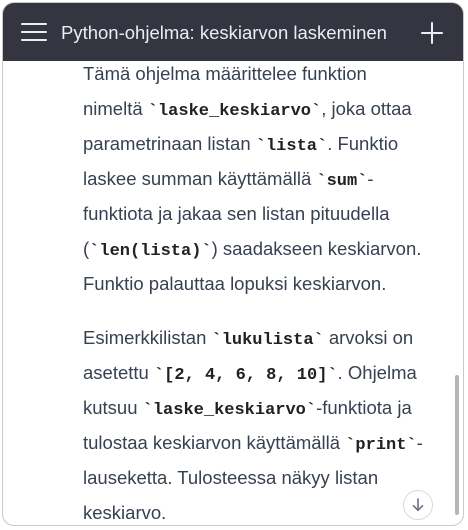 The height and width of the screenshot is (530, 468). Describe the element at coordinates (252, 249) in the screenshot. I see `text-line: (`len(lista)`) saadakseen keskiarvon.` at that location.